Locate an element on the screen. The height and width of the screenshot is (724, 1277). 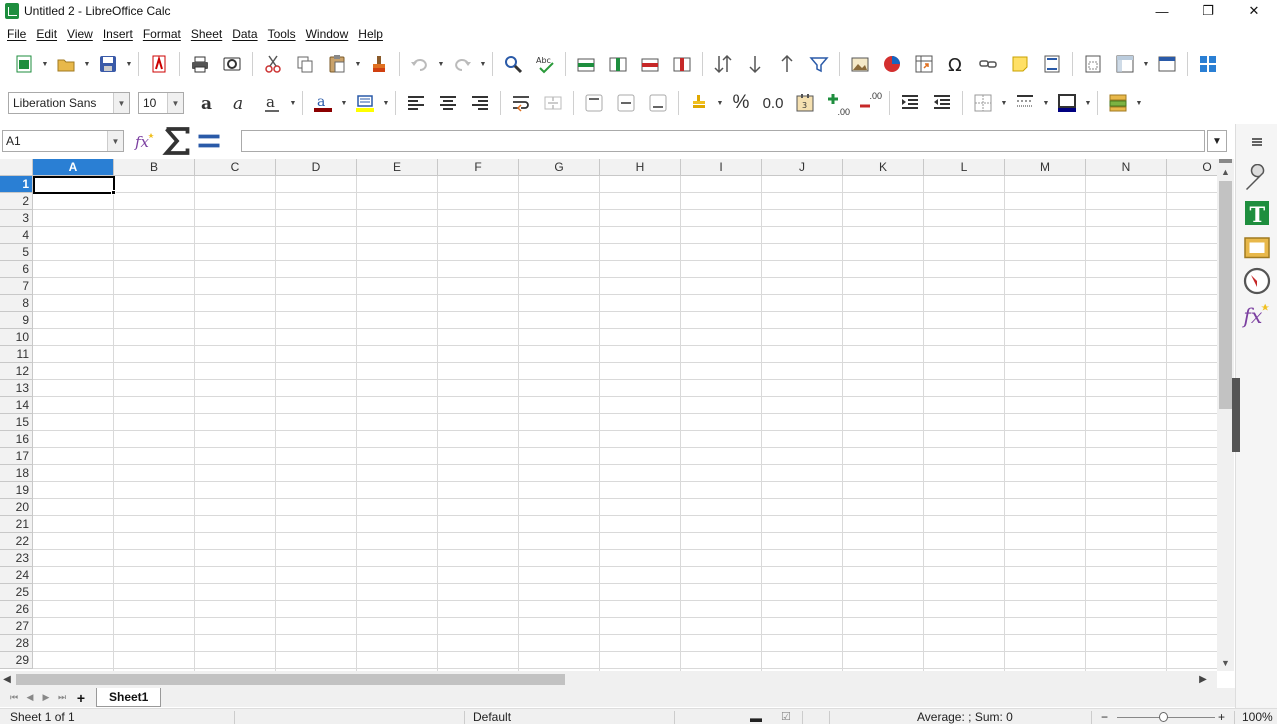
add-decimal-button: .00 is located at coordinates (837, 103).